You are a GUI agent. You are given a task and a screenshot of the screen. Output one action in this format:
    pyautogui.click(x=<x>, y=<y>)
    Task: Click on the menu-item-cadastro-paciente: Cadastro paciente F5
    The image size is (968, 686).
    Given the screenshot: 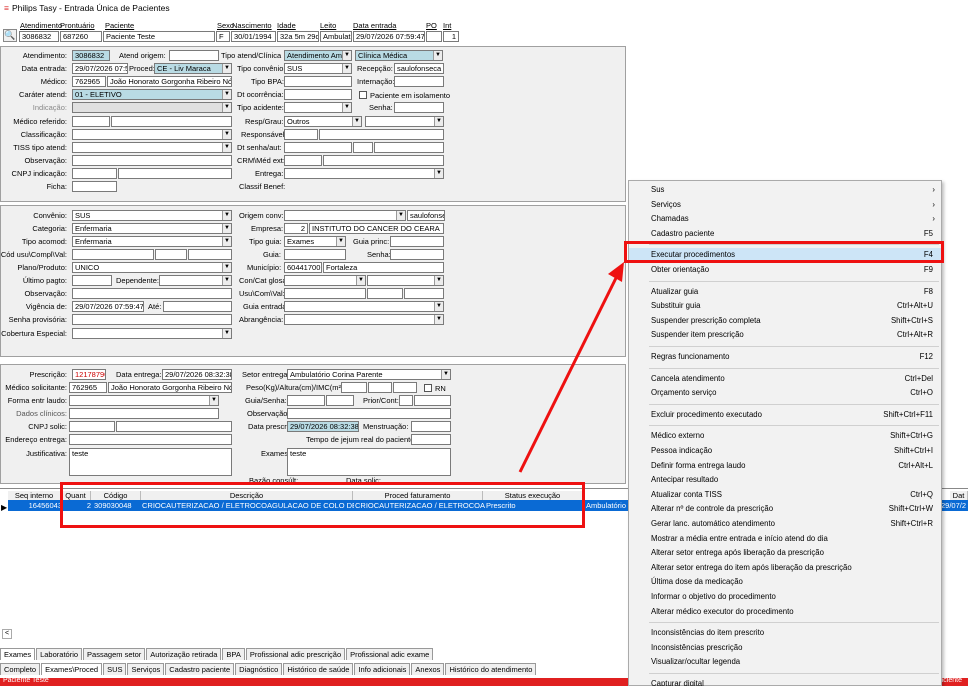 What is the action you would take?
    pyautogui.click(x=786, y=234)
    